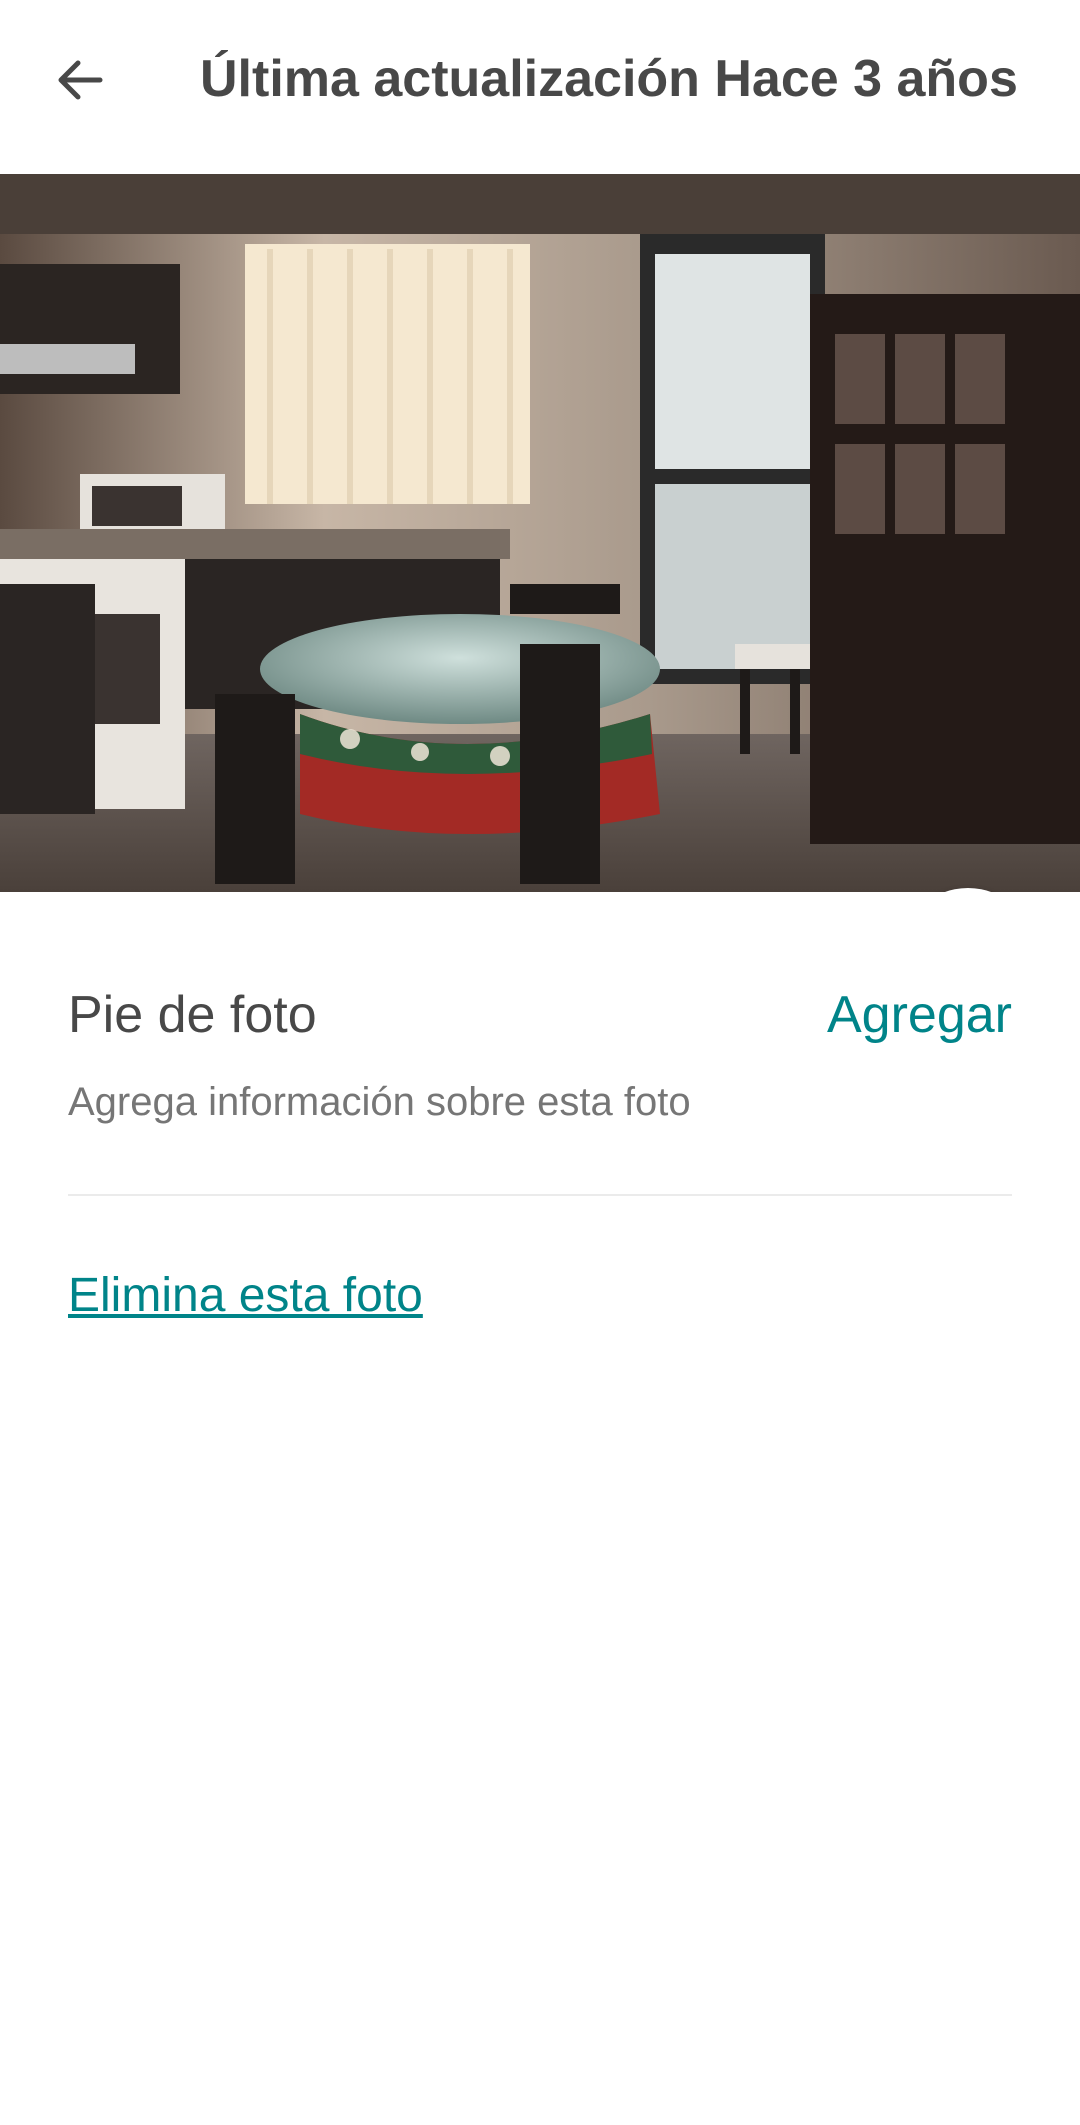 The width and height of the screenshot is (1080, 2125). What do you see at coordinates (609, 79) in the screenshot?
I see `page-title: Última actualización Hace 3 años` at bounding box center [609, 79].